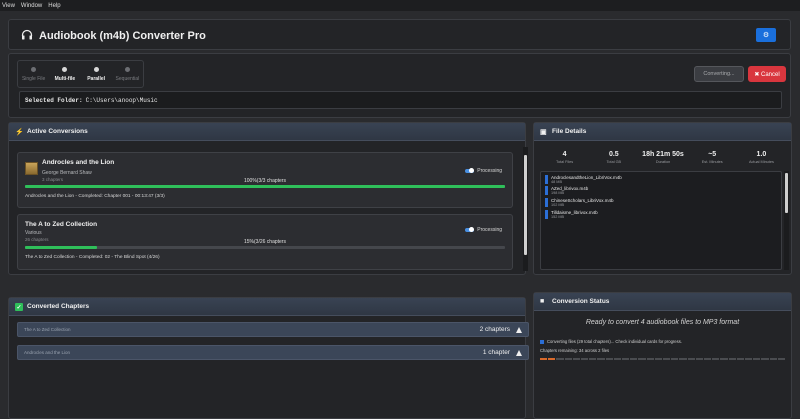  Describe the element at coordinates (65, 78) in the screenshot. I see `mode-label: Multi-file` at that location.